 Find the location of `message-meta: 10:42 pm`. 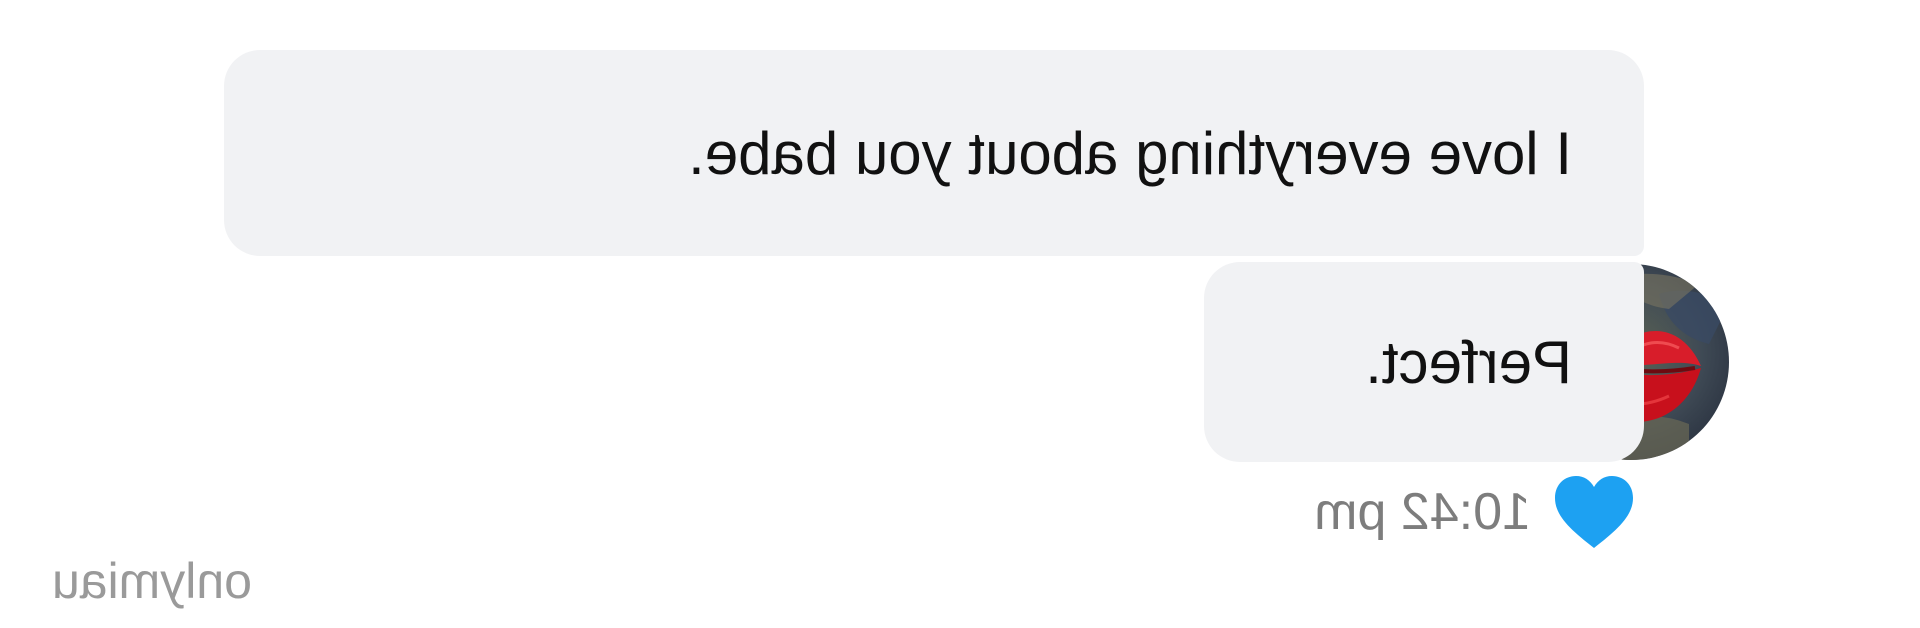

message-meta: 10:42 pm is located at coordinates (1475, 512).